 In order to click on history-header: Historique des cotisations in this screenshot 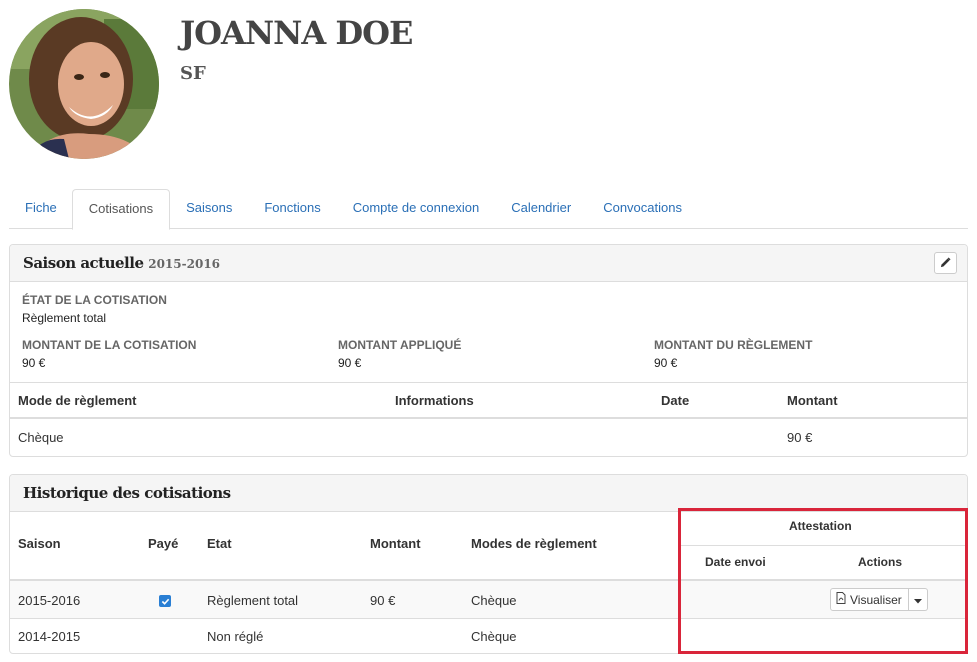, I will do `click(488, 493)`.